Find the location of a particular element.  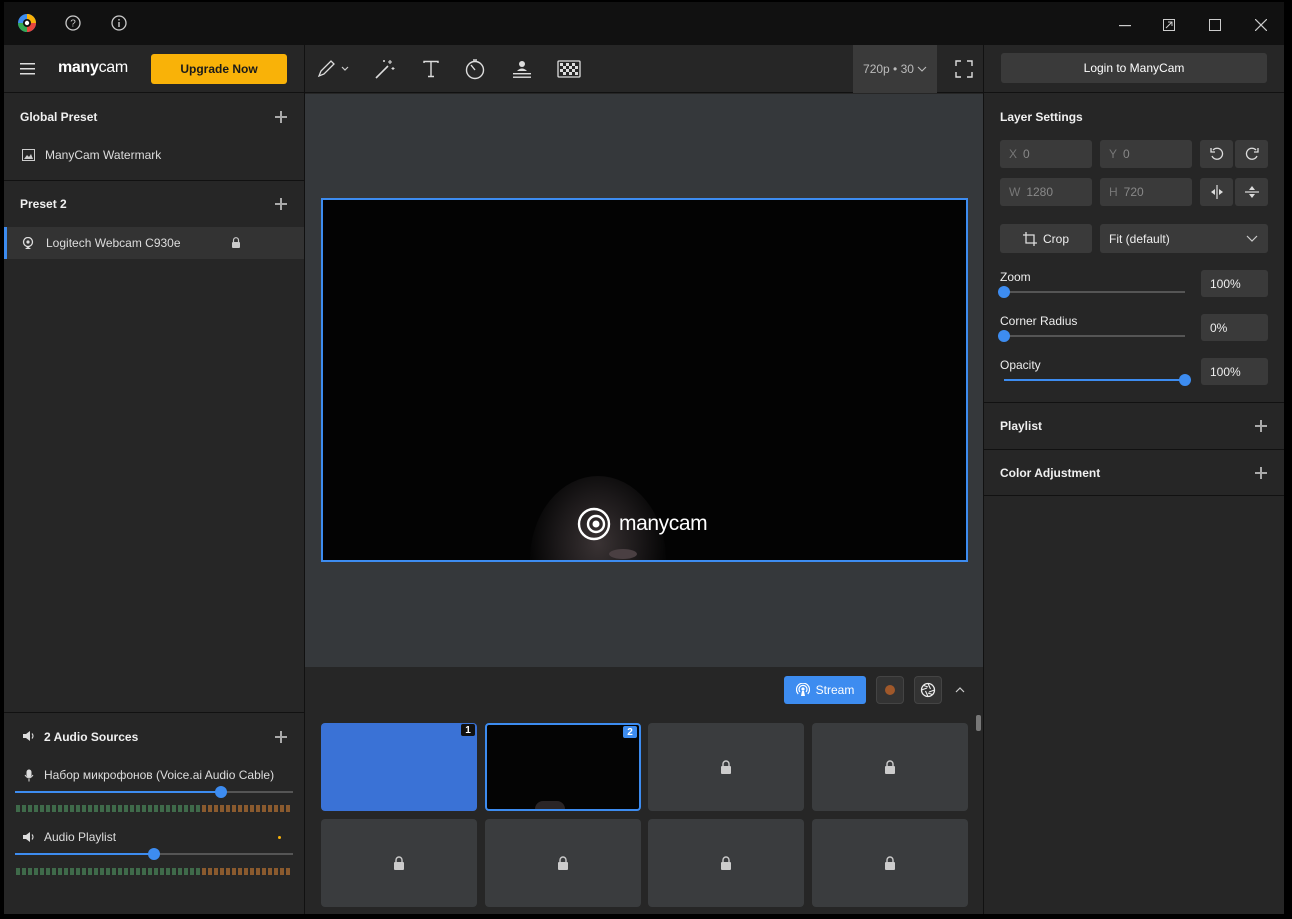

layer-label: Logitech Webcam C930e is located at coordinates (113, 243).